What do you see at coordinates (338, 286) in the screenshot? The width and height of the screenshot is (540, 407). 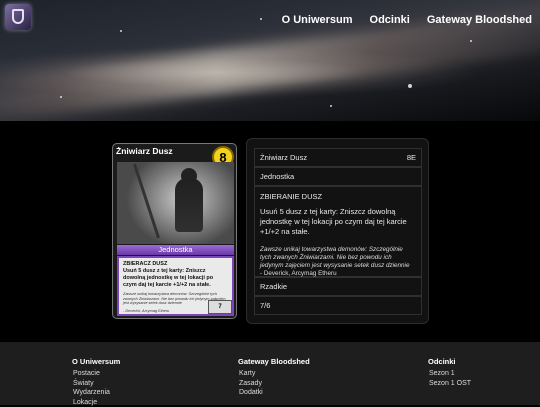 I see `detail-row-rarity: Rzadkie` at bounding box center [338, 286].